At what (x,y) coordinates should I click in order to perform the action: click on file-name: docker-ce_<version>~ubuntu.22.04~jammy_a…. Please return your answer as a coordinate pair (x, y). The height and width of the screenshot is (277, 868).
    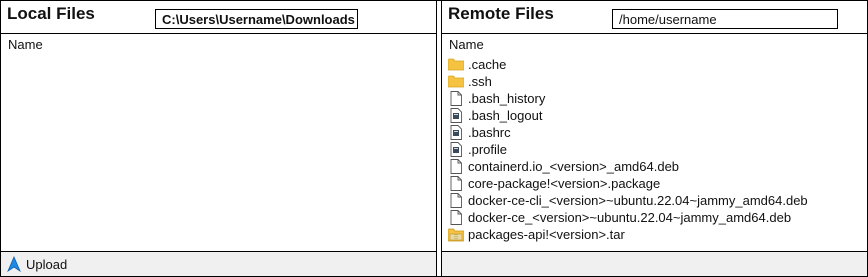
    Looking at the image, I should click on (630, 217).